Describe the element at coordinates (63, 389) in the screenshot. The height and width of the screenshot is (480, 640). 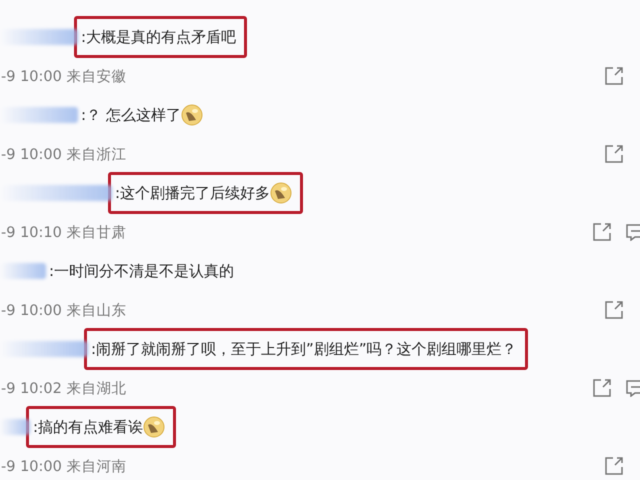
I see `comment-meta: -9 10:02 来自湖北` at that location.